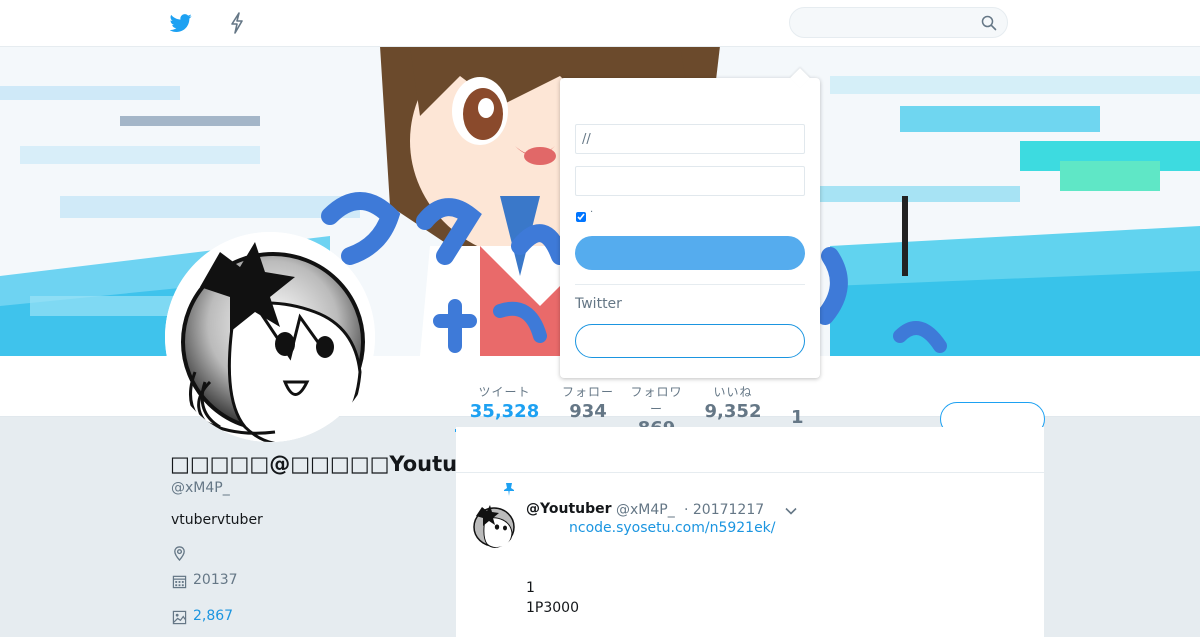  What do you see at coordinates (200, 488) in the screenshot?
I see `profile-handle: @xM4P_` at bounding box center [200, 488].